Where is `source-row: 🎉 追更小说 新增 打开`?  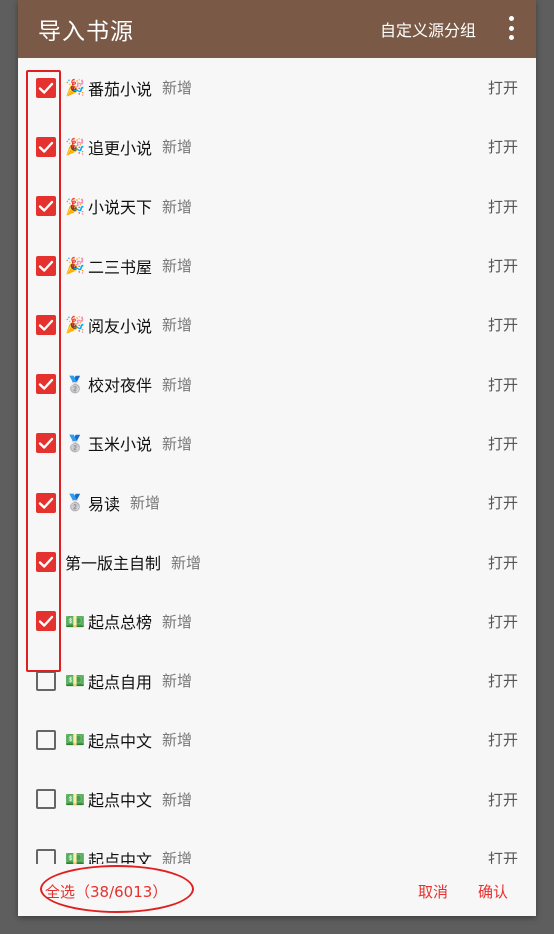
source-row: 🎉 追更小说 新增 打开 is located at coordinates (277, 146).